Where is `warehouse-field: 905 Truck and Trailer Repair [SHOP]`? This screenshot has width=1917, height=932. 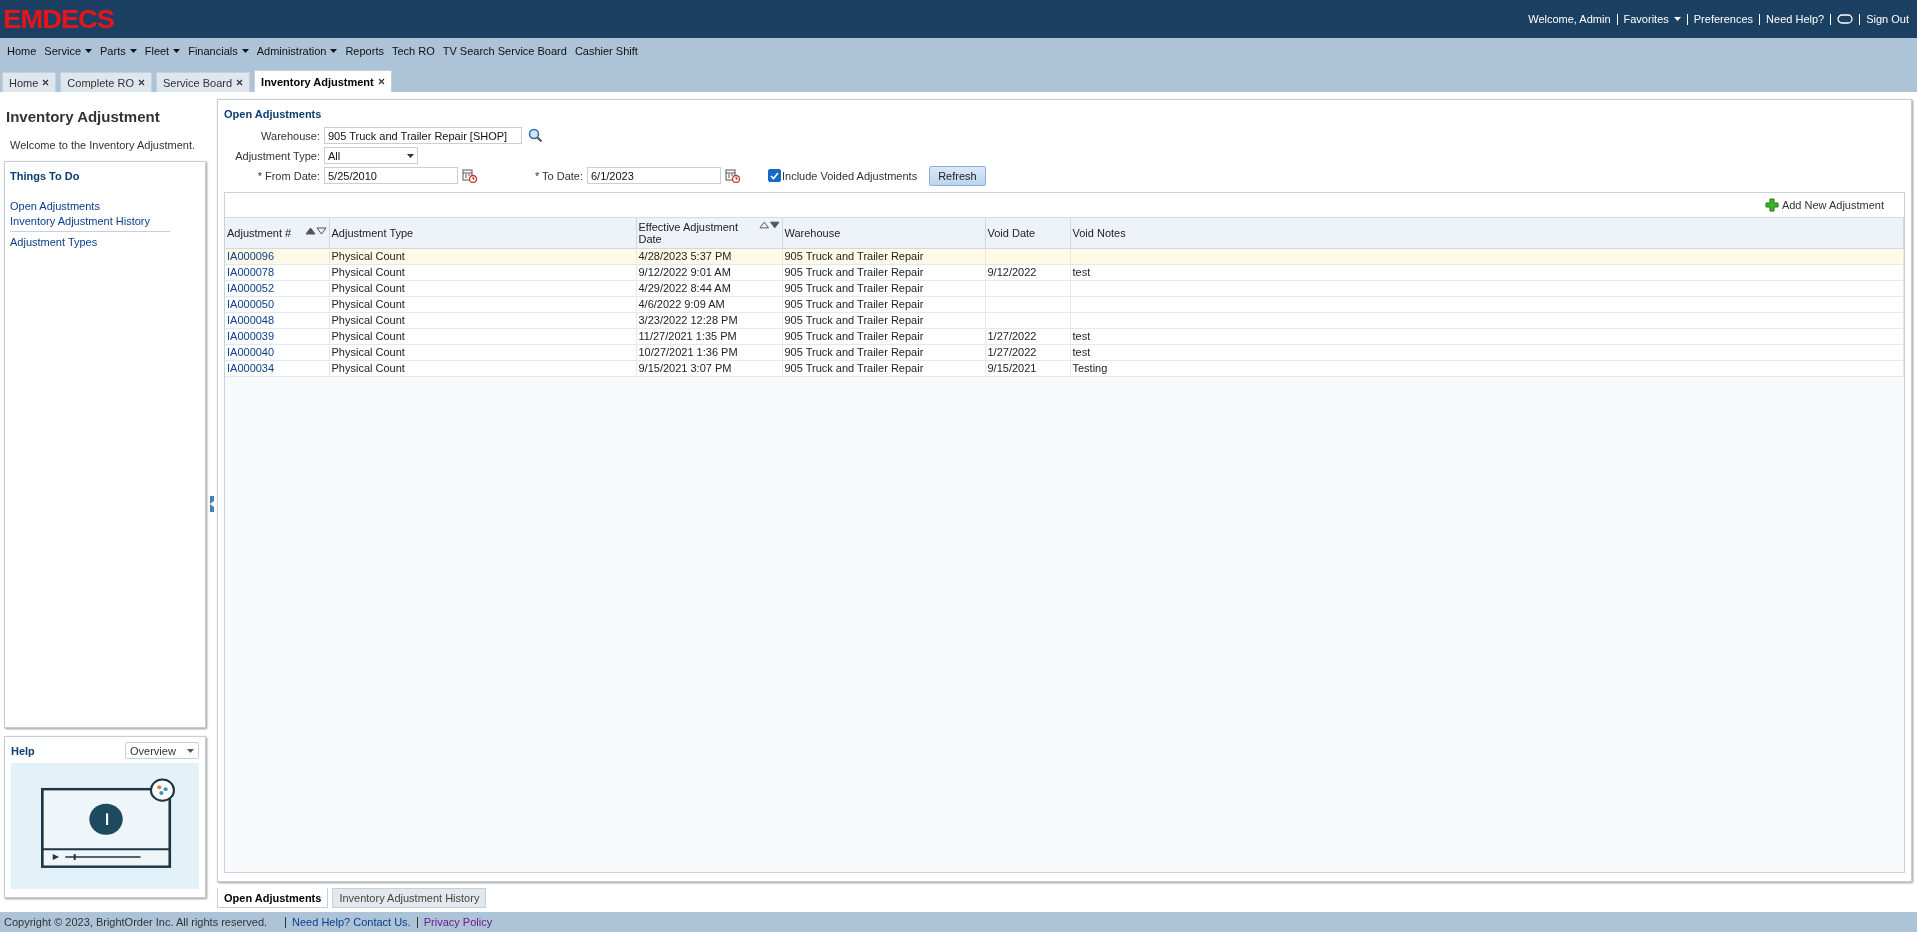
warehouse-field: 905 Truck and Trailer Repair [SHOP] is located at coordinates (423, 135).